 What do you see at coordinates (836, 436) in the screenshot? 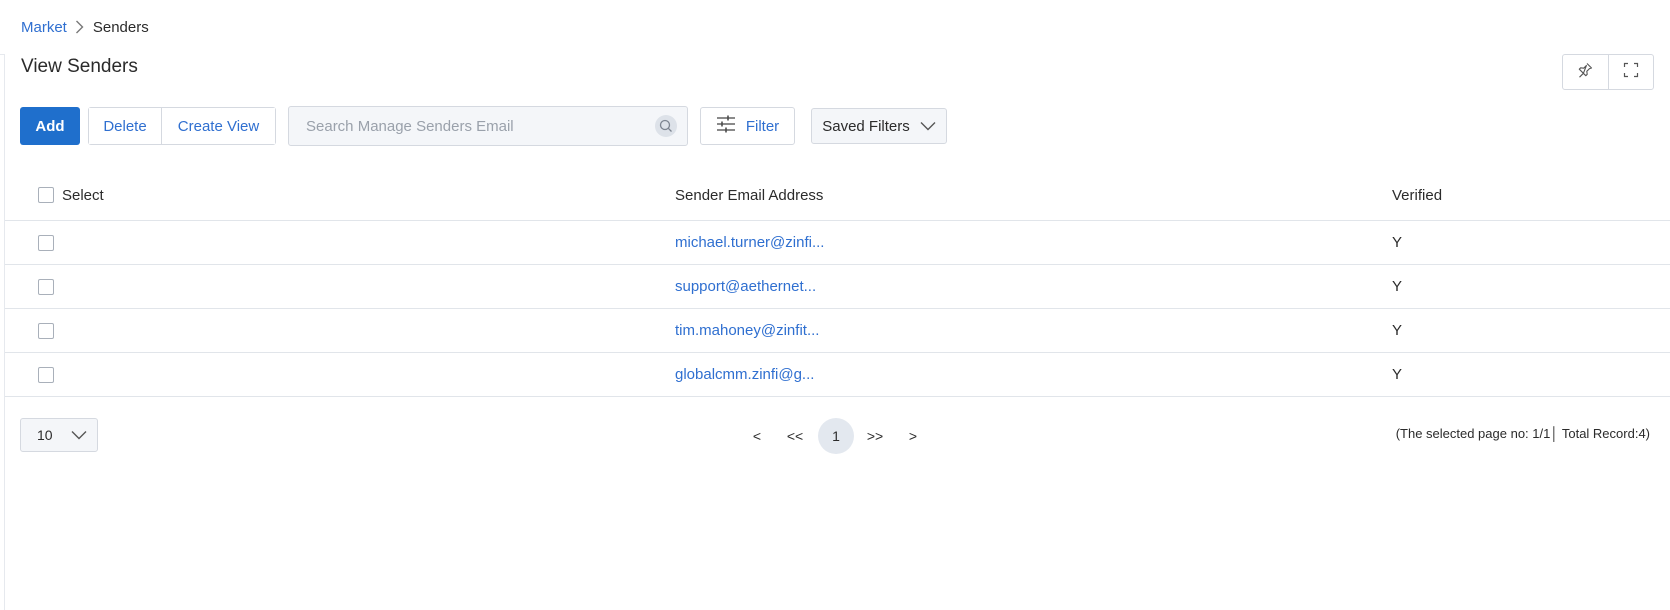
I see `page-number-button: 1` at bounding box center [836, 436].